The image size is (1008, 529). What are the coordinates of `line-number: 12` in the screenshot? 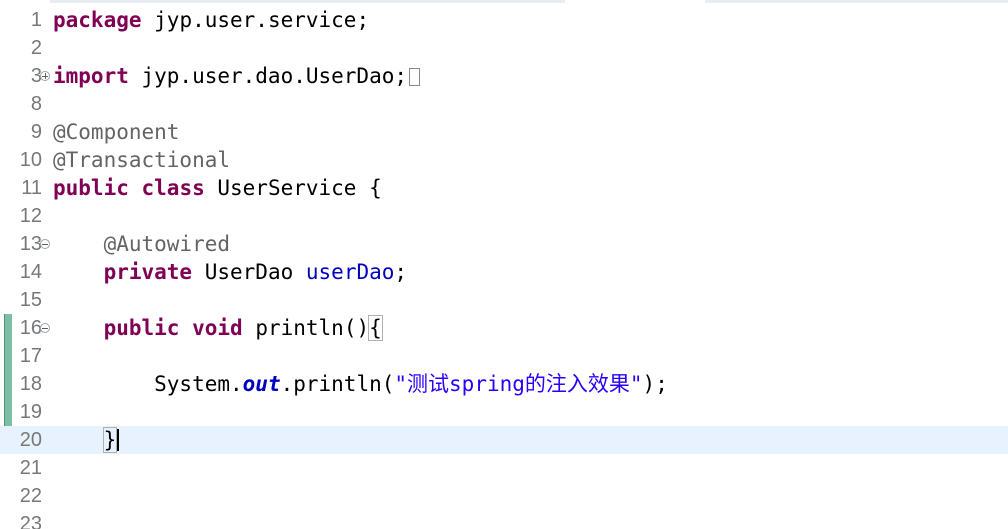 It's located at (30, 216).